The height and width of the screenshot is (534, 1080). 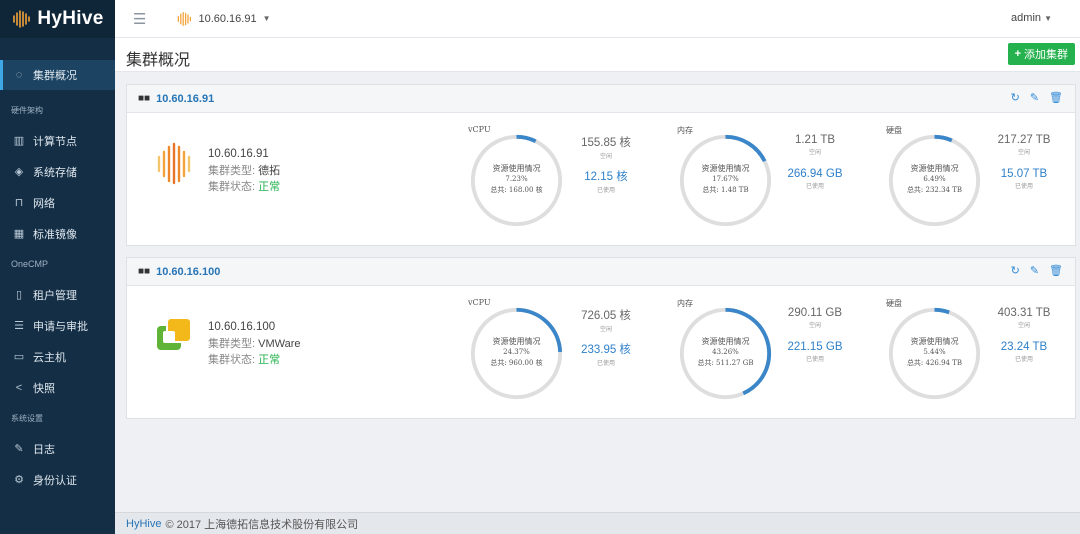 What do you see at coordinates (725, 352) in the screenshot?
I see `ring-text: 资源使用情况 43.26% 总共: 511.27 GB` at bounding box center [725, 352].